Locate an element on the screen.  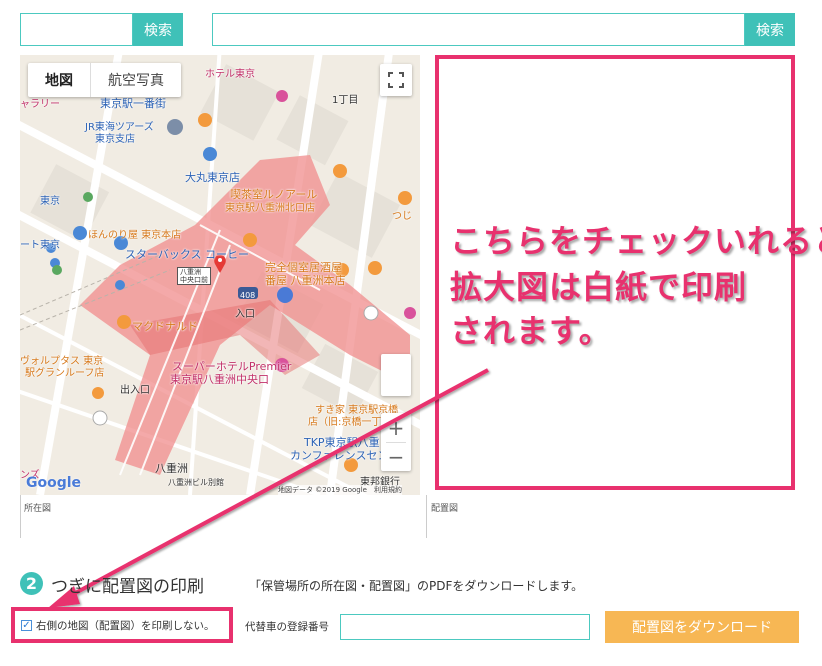
fullscreen-button is located at coordinates (396, 80).